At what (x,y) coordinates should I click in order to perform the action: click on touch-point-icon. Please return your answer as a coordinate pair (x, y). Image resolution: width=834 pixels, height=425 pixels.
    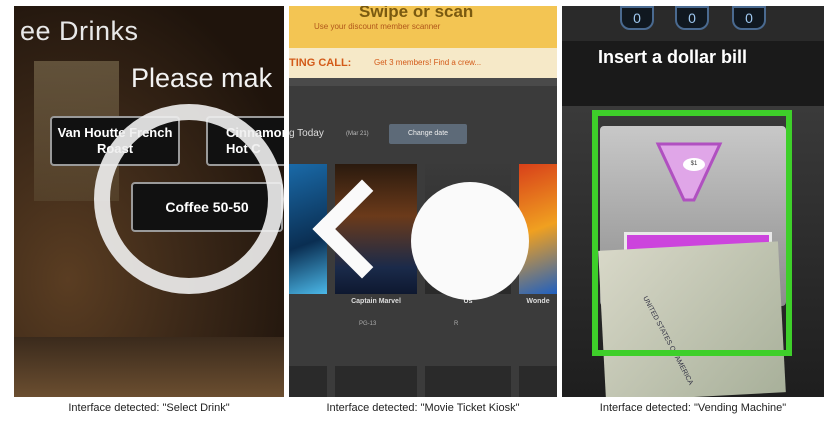
    Looking at the image, I should click on (470, 241).